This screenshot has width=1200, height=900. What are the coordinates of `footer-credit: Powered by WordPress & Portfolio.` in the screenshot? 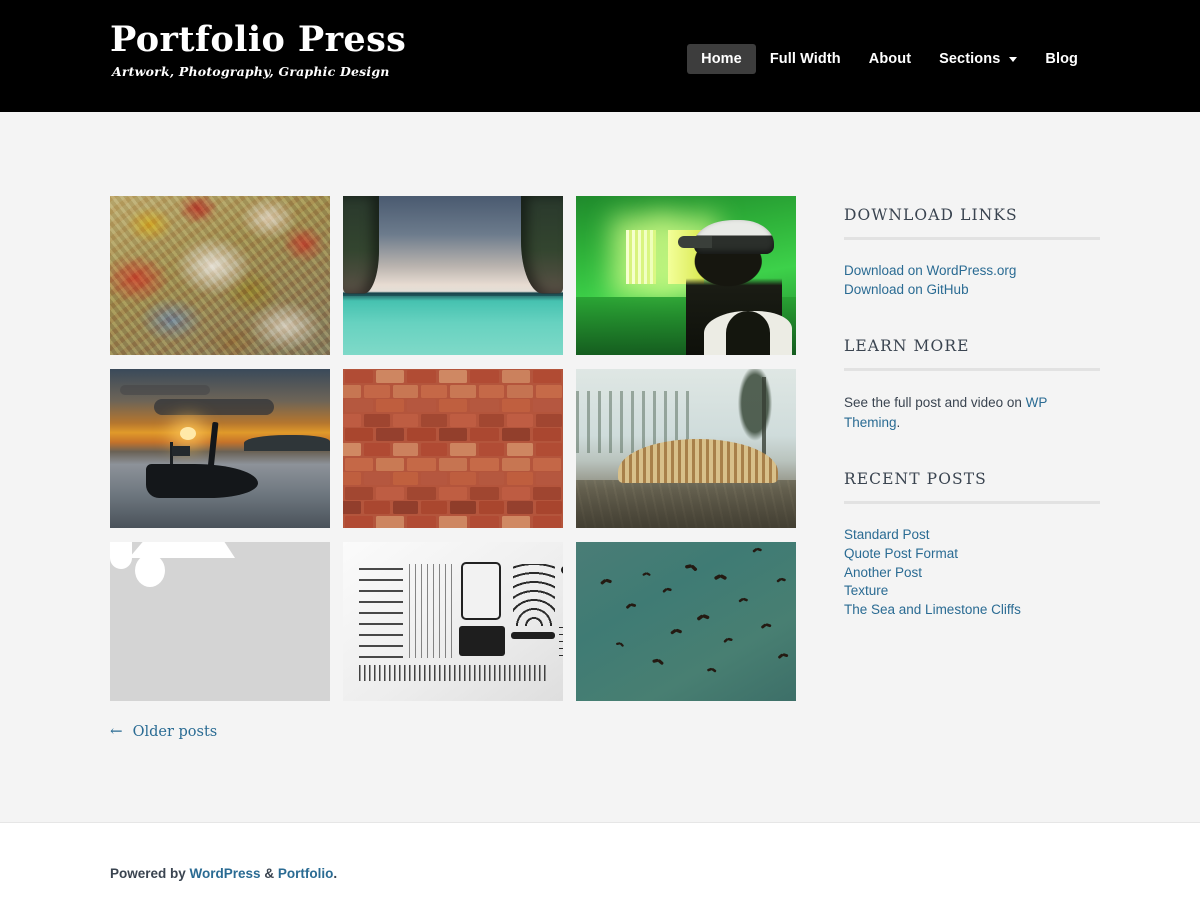 It's located at (605, 873).